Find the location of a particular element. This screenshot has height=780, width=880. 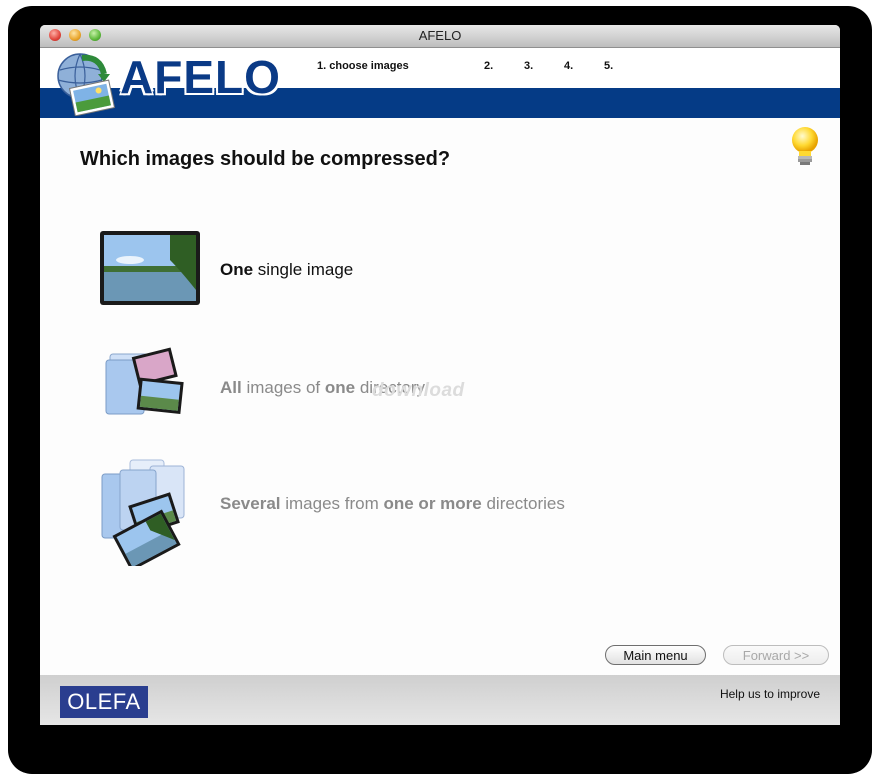

main-menu-button: Main menu is located at coordinates (655, 655).